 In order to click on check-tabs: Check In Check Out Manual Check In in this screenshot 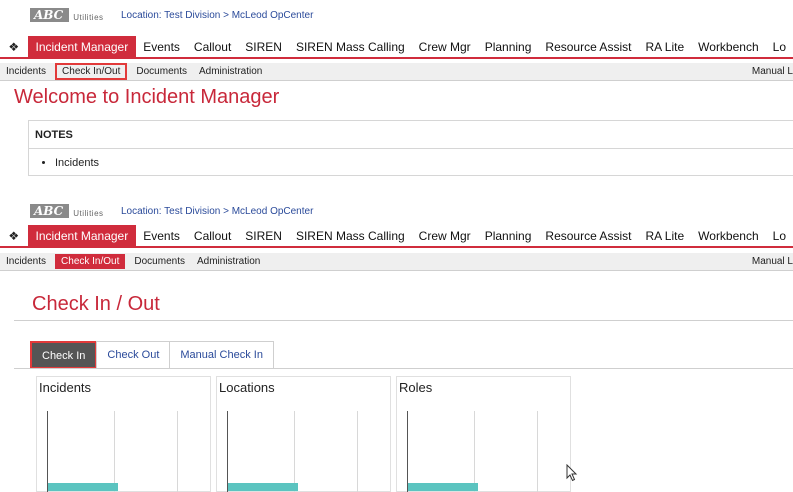, I will do `click(152, 355)`.